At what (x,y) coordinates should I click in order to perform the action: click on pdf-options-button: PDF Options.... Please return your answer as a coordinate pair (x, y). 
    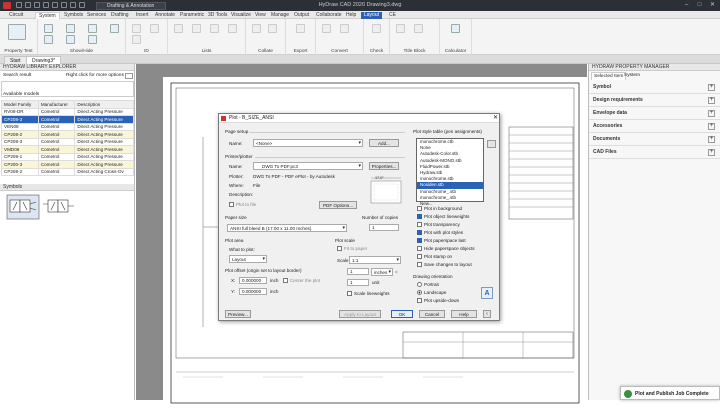
    Looking at the image, I should click on (338, 205).